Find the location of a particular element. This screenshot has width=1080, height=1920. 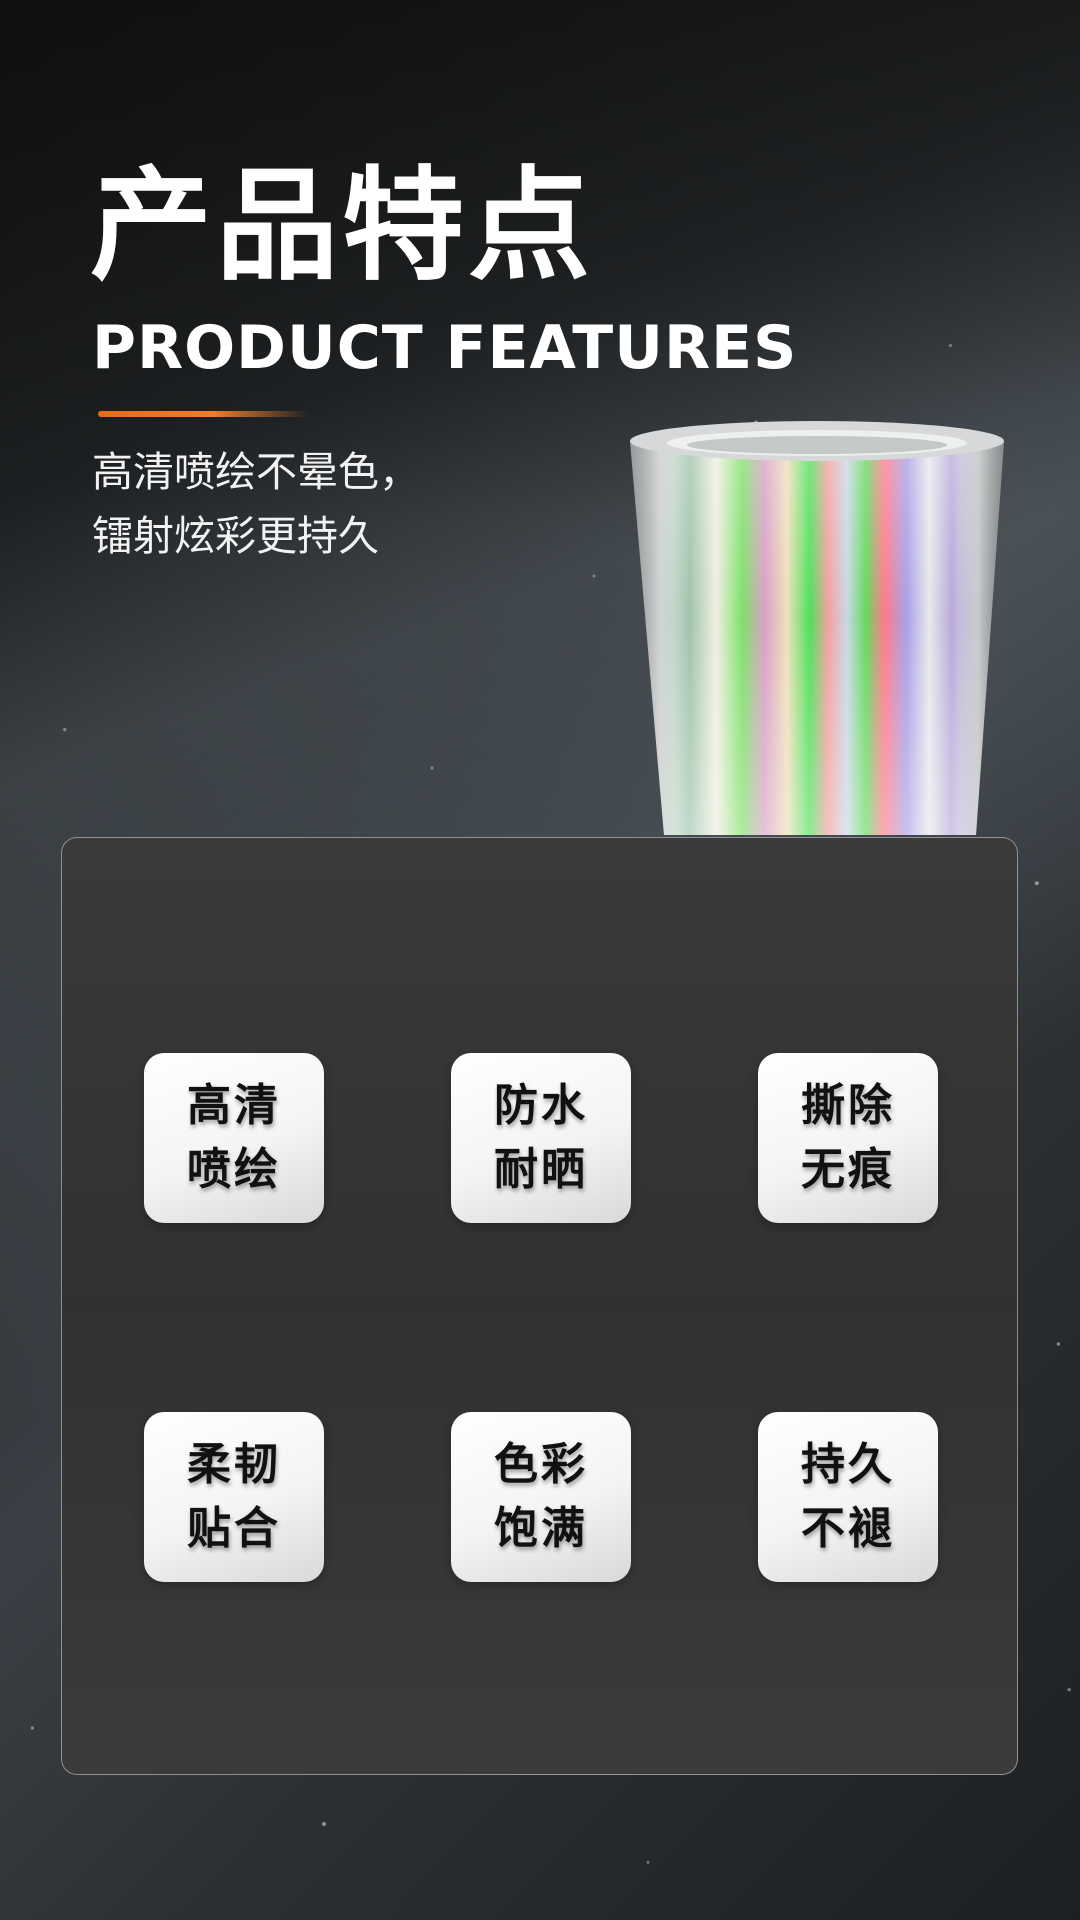

feature-card-flexible: 柔韧 贴合 is located at coordinates (234, 1497).